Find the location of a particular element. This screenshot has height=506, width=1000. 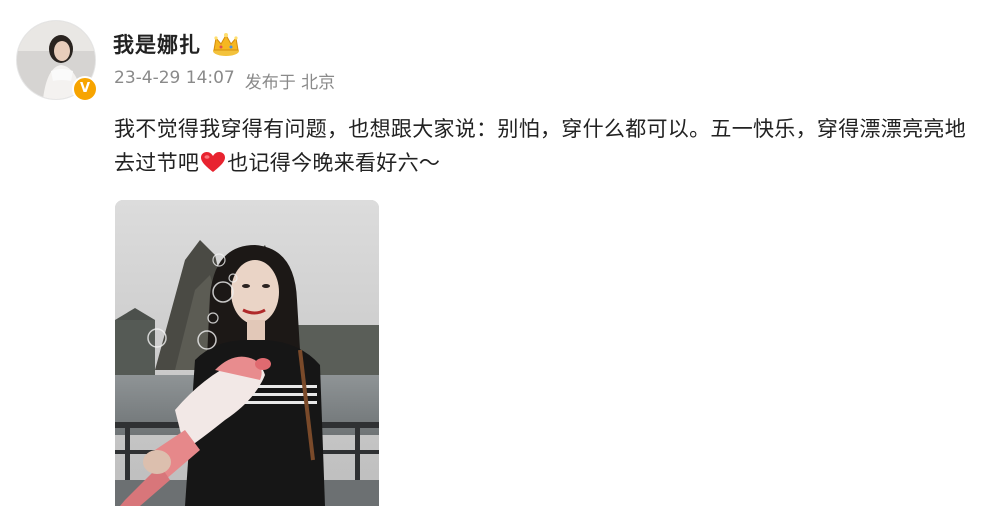

avatar-container: V is located at coordinates (57, 61).